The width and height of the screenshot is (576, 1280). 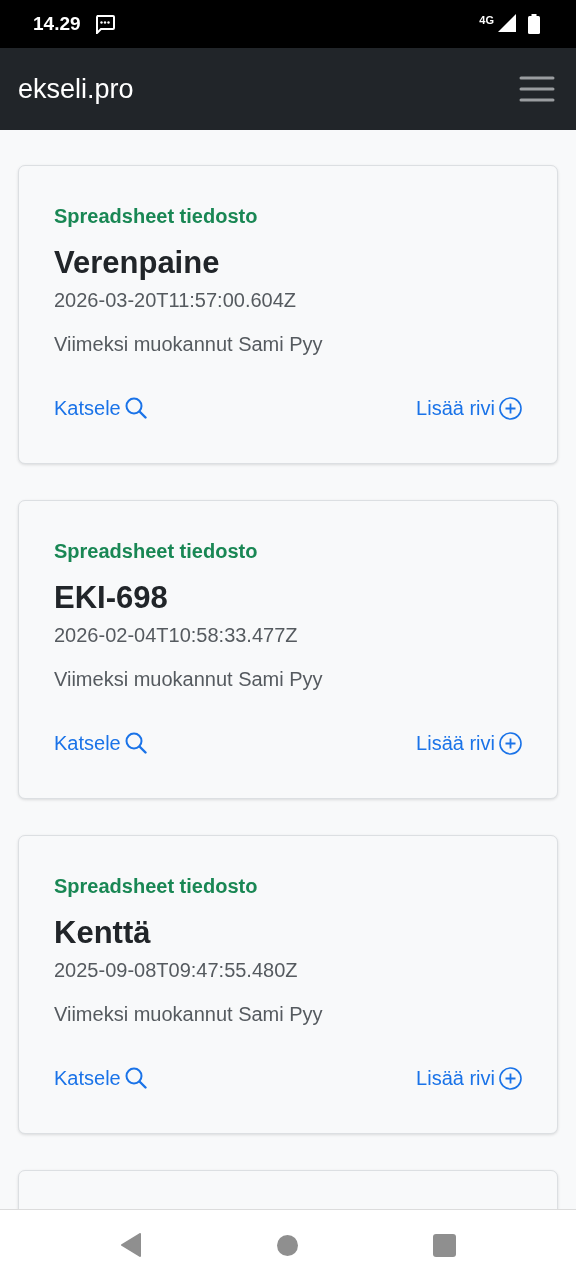 What do you see at coordinates (76, 89) in the screenshot?
I see `site-title: ekseli.pro` at bounding box center [76, 89].